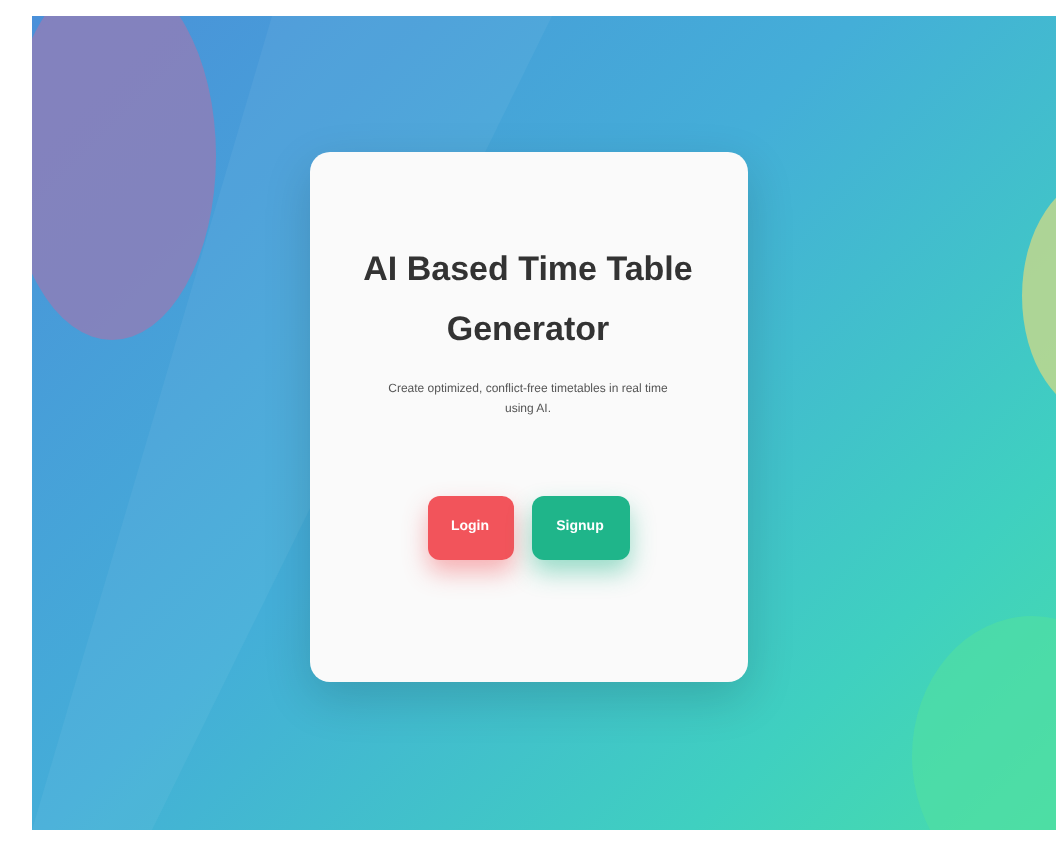  Describe the element at coordinates (528, 300) in the screenshot. I see `card-title: AI Based Time Table Generator` at that location.